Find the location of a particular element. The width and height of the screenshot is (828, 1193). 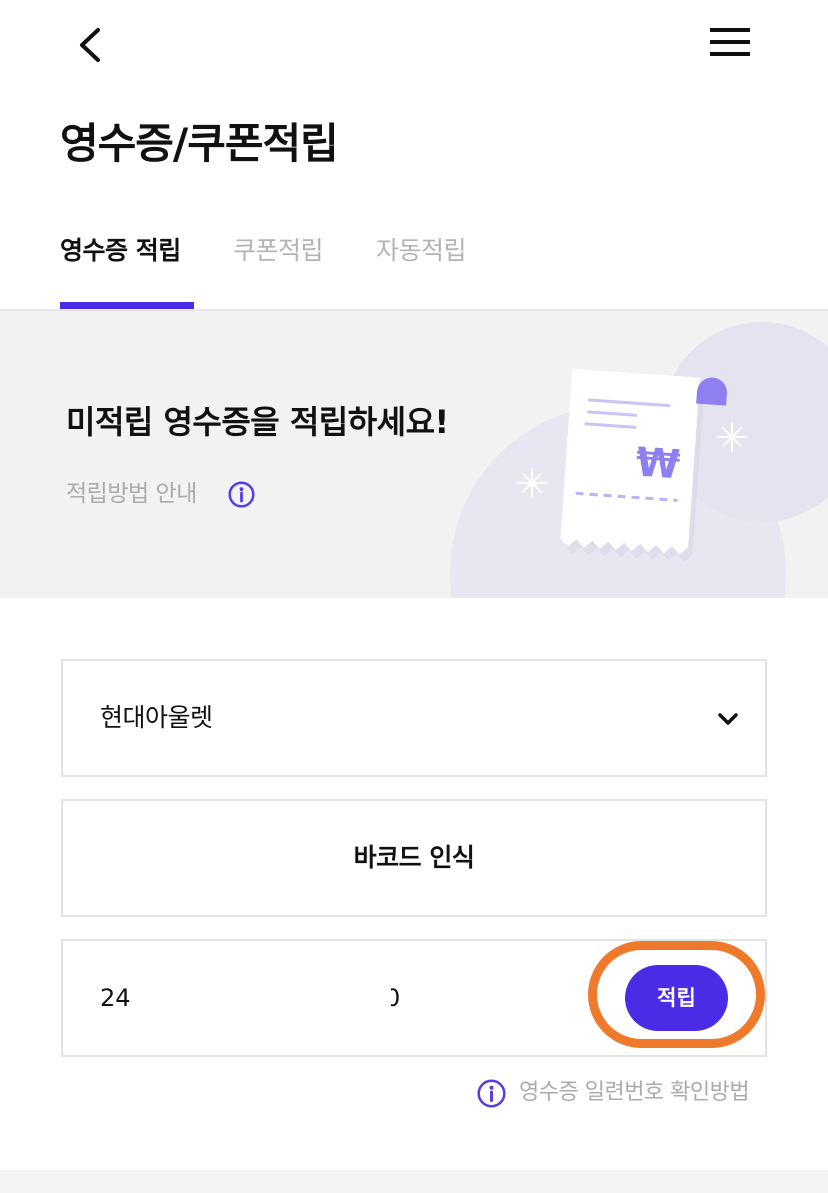

guide-link: 적립방법 안내 is located at coordinates (131, 494).